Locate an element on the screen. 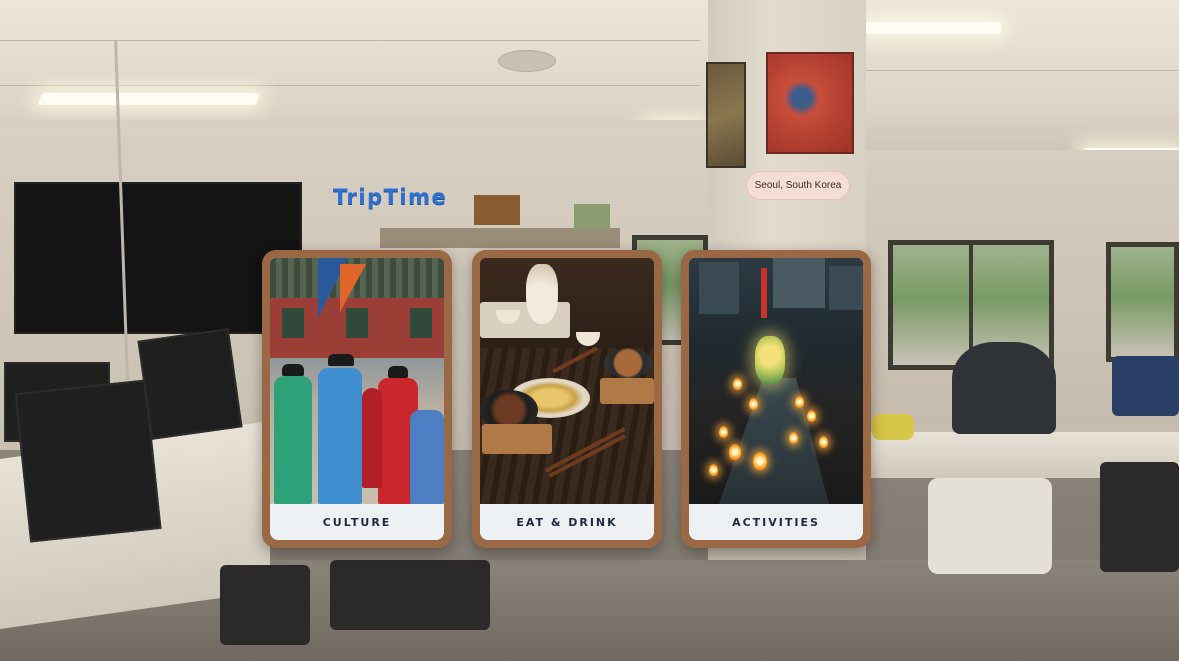 This screenshot has width=1179, height=661. wall-tv is located at coordinates (158, 258).